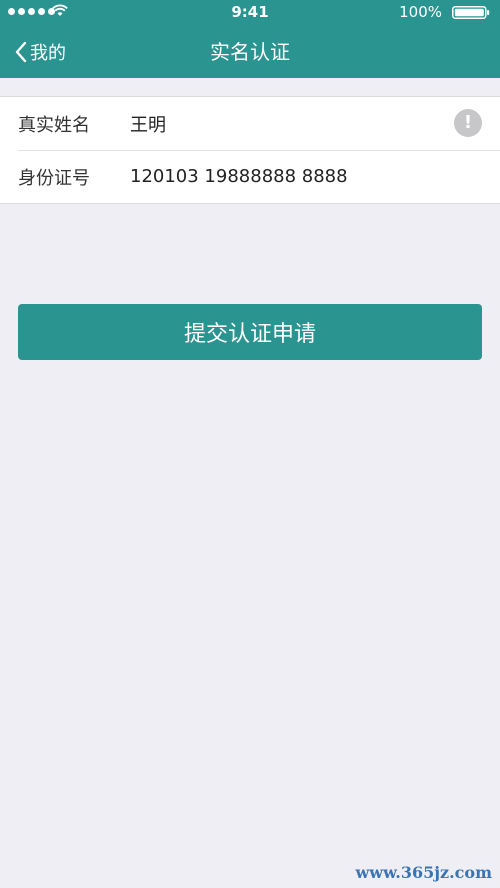  Describe the element at coordinates (250, 123) in the screenshot. I see `name-row: 真实姓名 王明 !` at that location.